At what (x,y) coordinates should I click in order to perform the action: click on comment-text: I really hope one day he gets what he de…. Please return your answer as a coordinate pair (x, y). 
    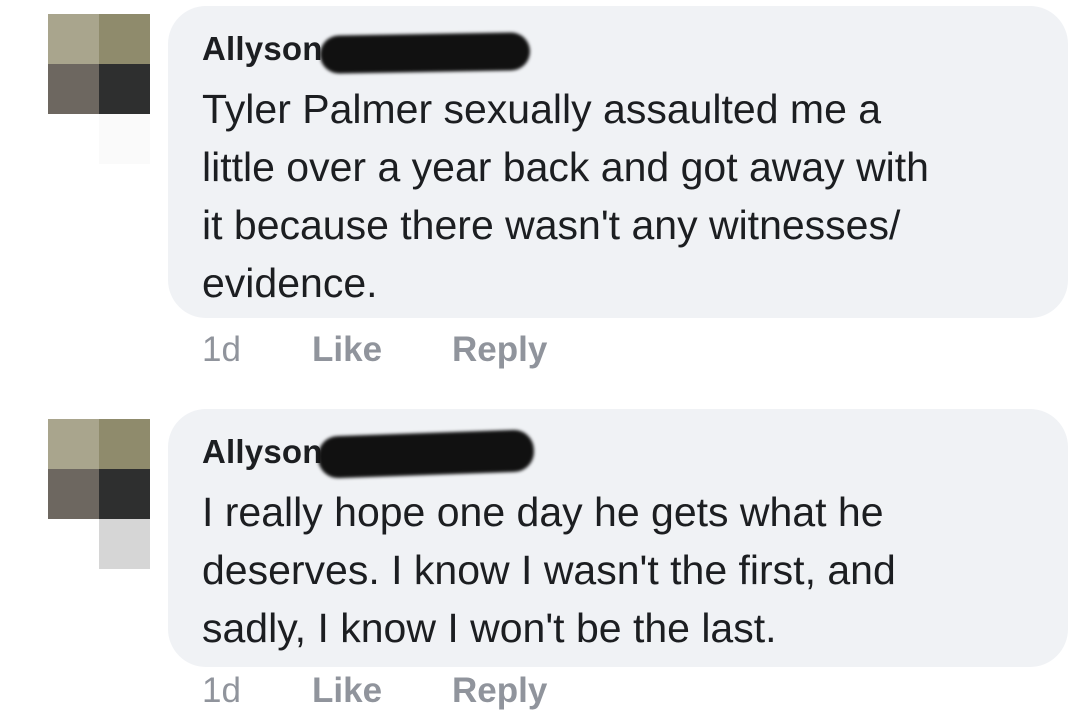
    Looking at the image, I should click on (549, 570).